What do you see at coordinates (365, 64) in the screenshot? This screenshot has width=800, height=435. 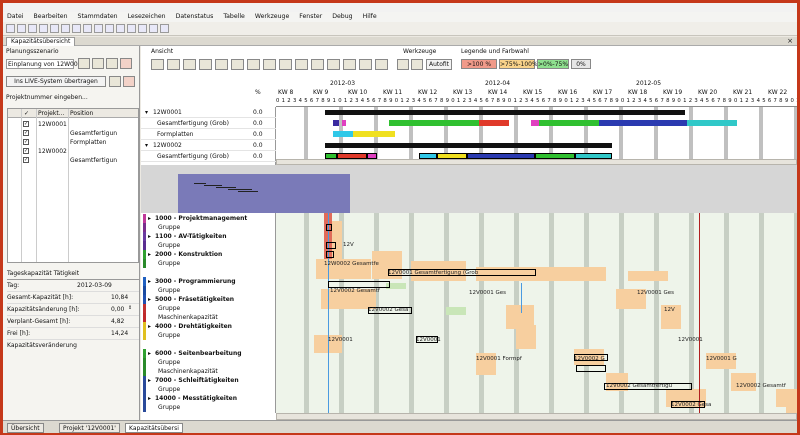 I see `chart-icon` at bounding box center [365, 64].